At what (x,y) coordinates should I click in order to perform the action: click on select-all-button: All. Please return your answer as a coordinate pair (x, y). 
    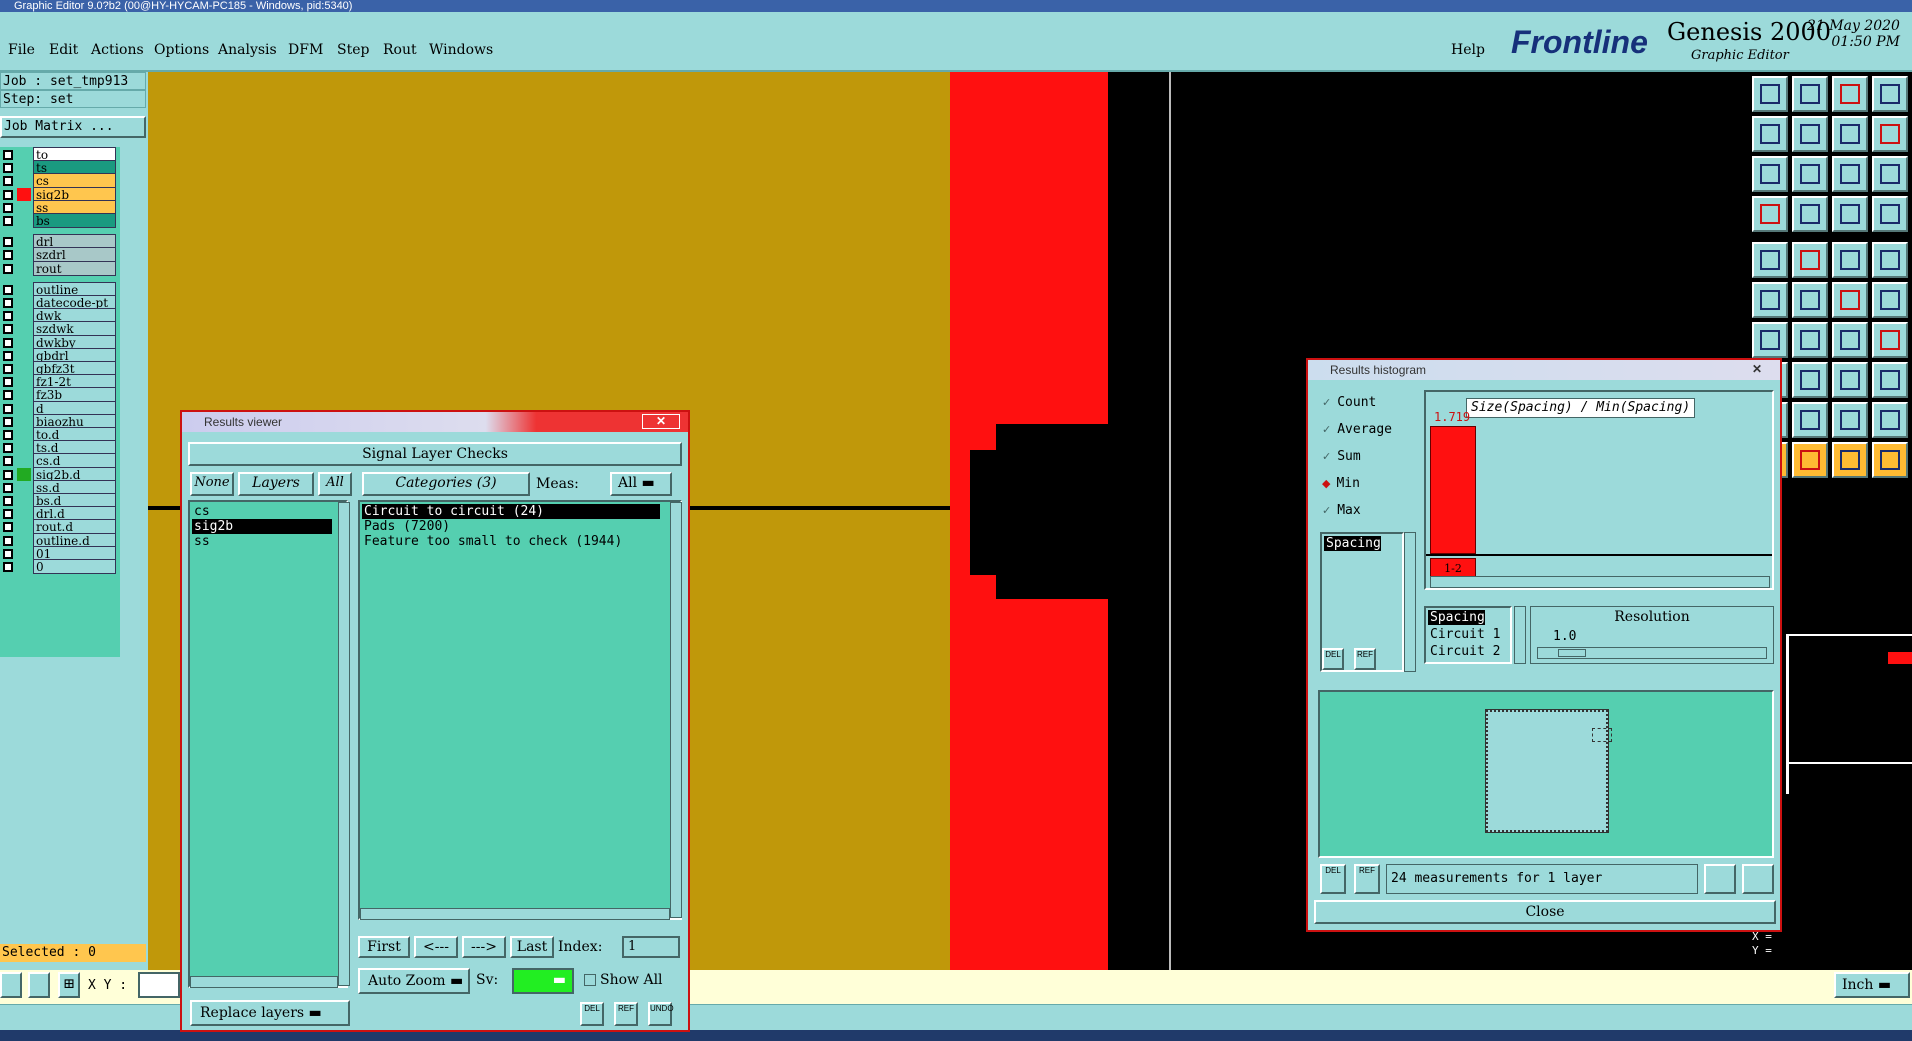
    Looking at the image, I should click on (335, 484).